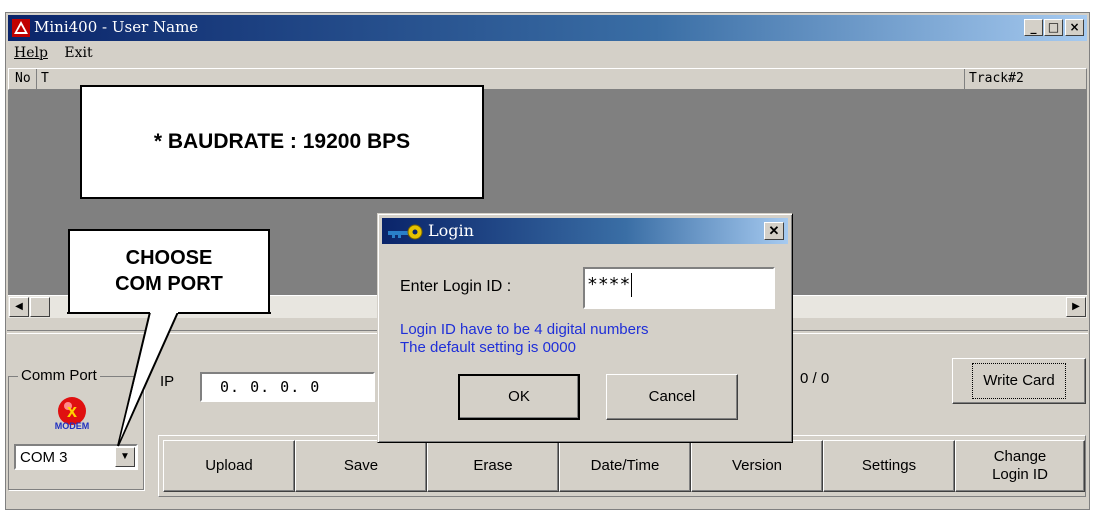  I want to click on minimize-button: _, so click(1033, 27).